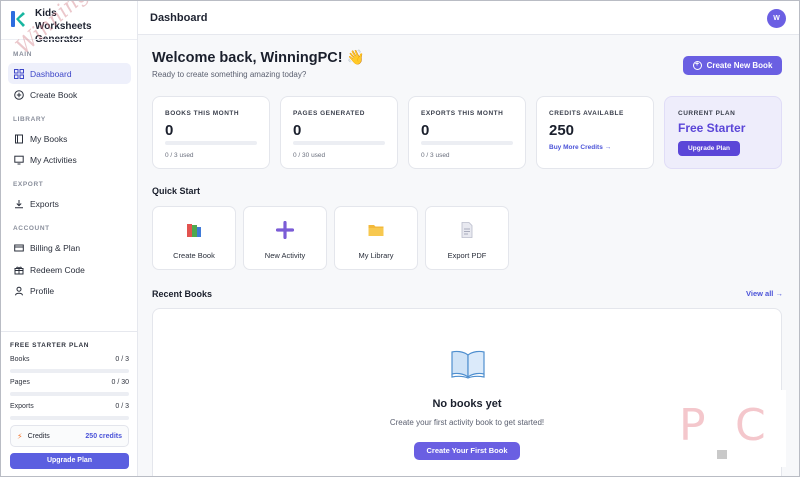 The height and width of the screenshot is (477, 800). What do you see at coordinates (20, 359) in the screenshot?
I see `usage-label: Books` at bounding box center [20, 359].